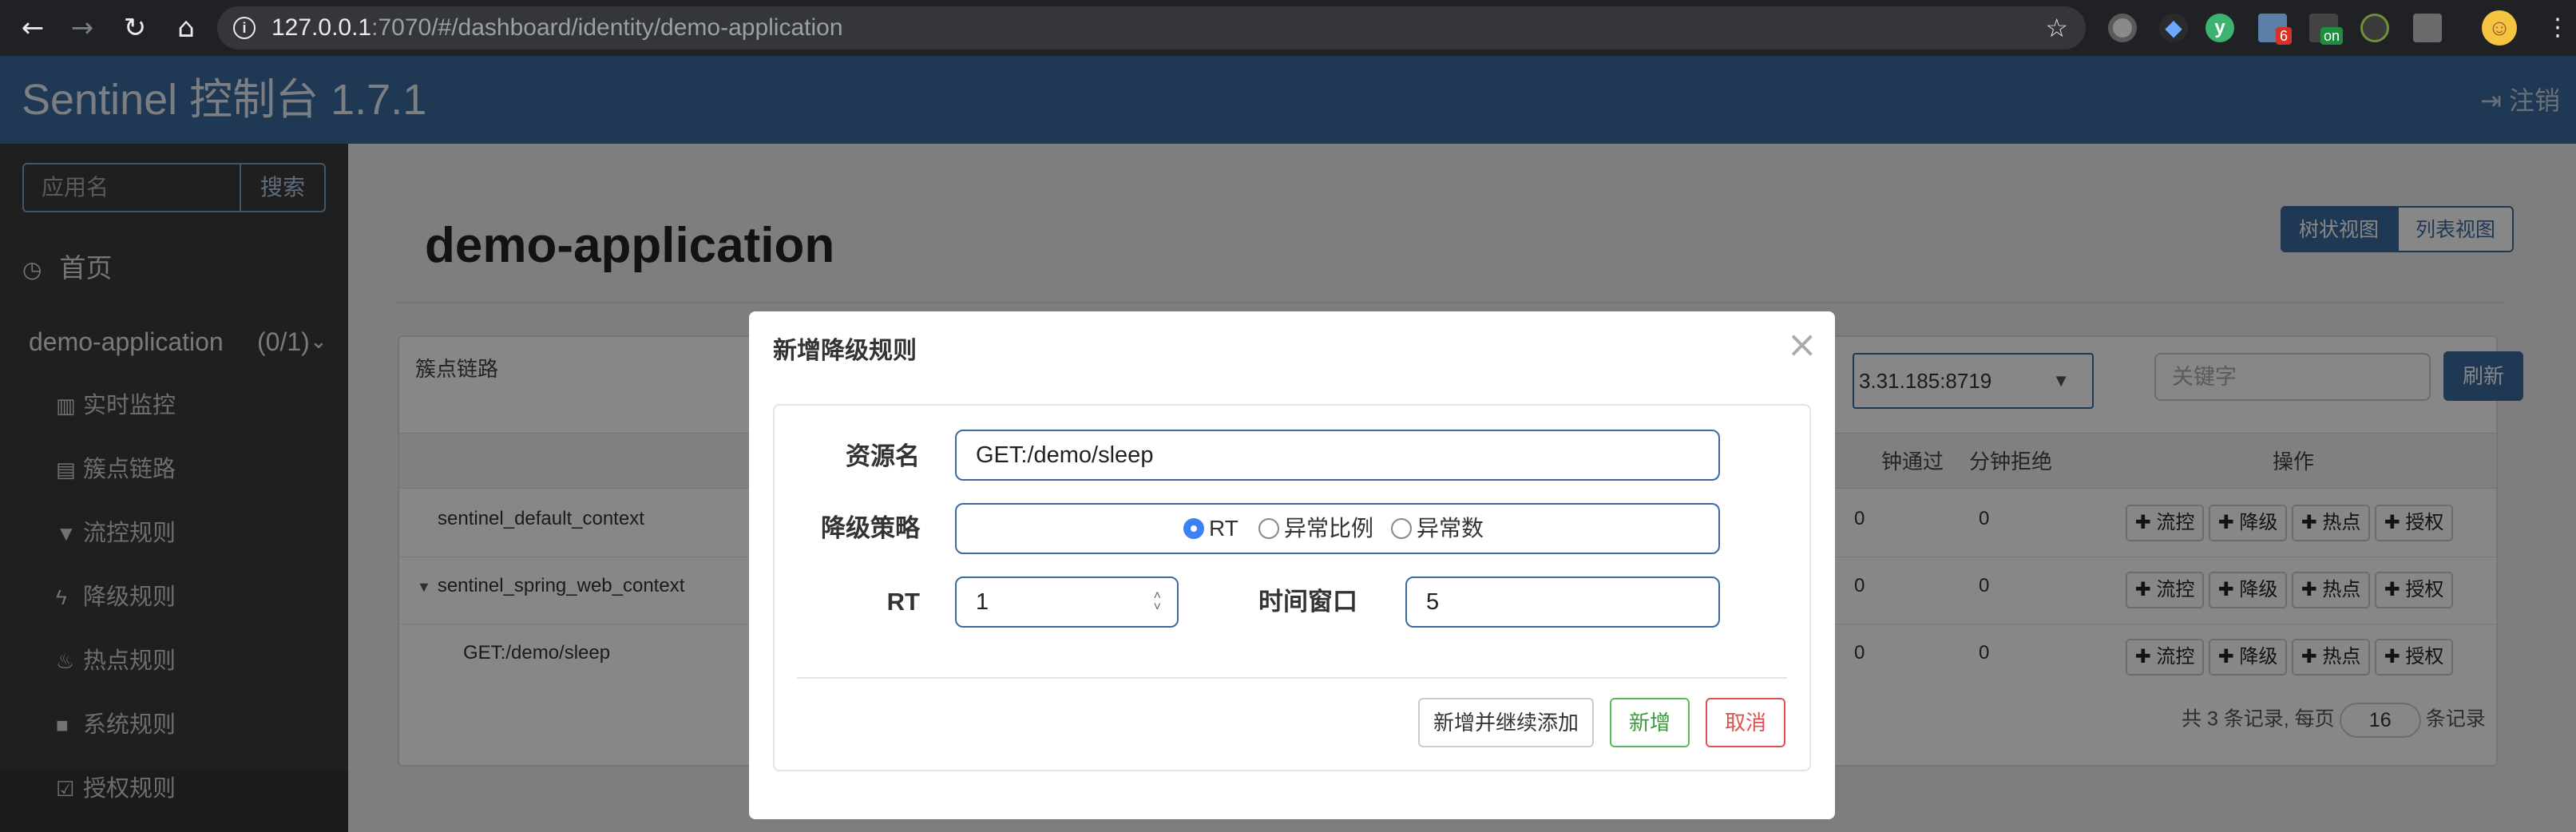 The image size is (2576, 832). Describe the element at coordinates (82, 28) in the screenshot. I see `forward-icon: →` at that location.